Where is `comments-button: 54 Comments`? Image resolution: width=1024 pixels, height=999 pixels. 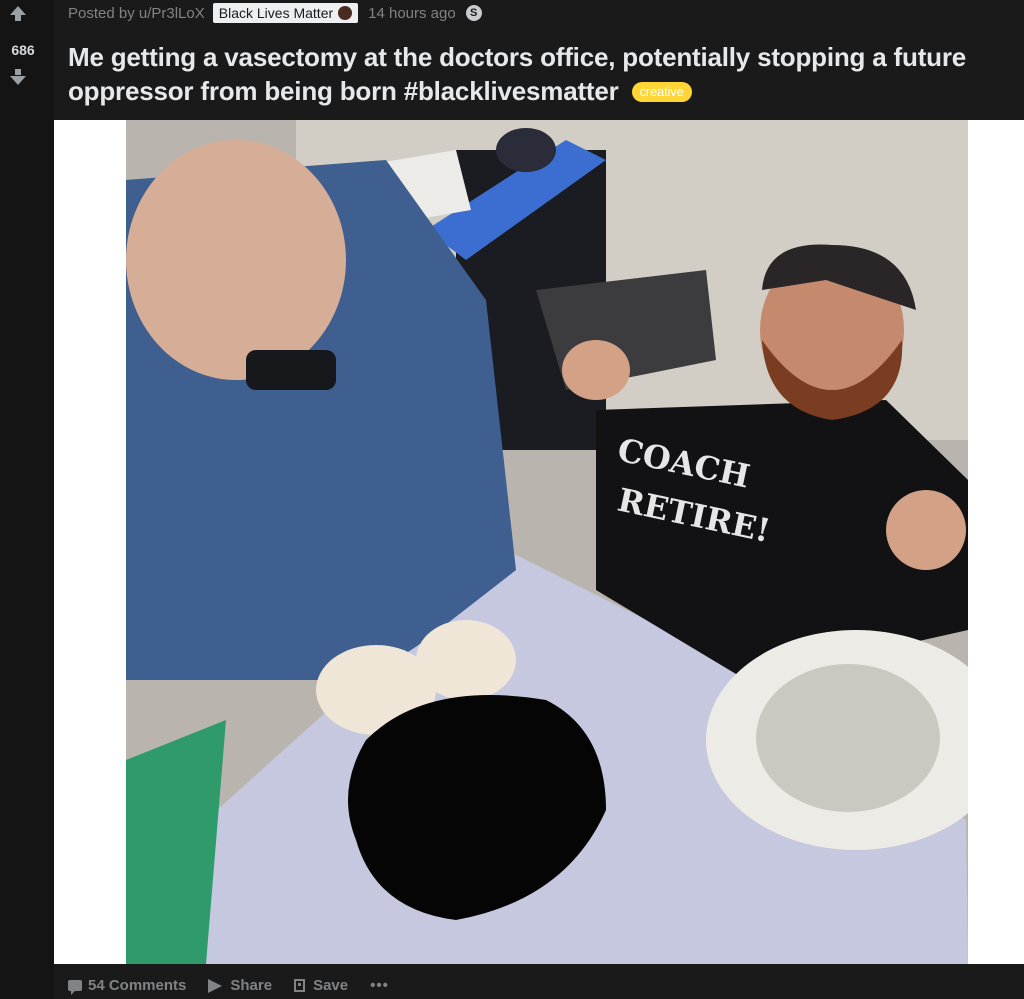 comments-button: 54 Comments is located at coordinates (127, 986).